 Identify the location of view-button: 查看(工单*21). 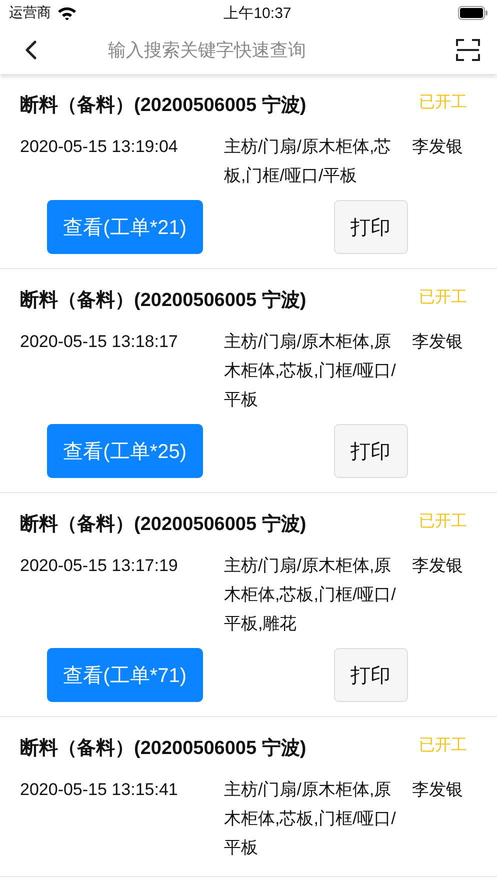
(124, 227).